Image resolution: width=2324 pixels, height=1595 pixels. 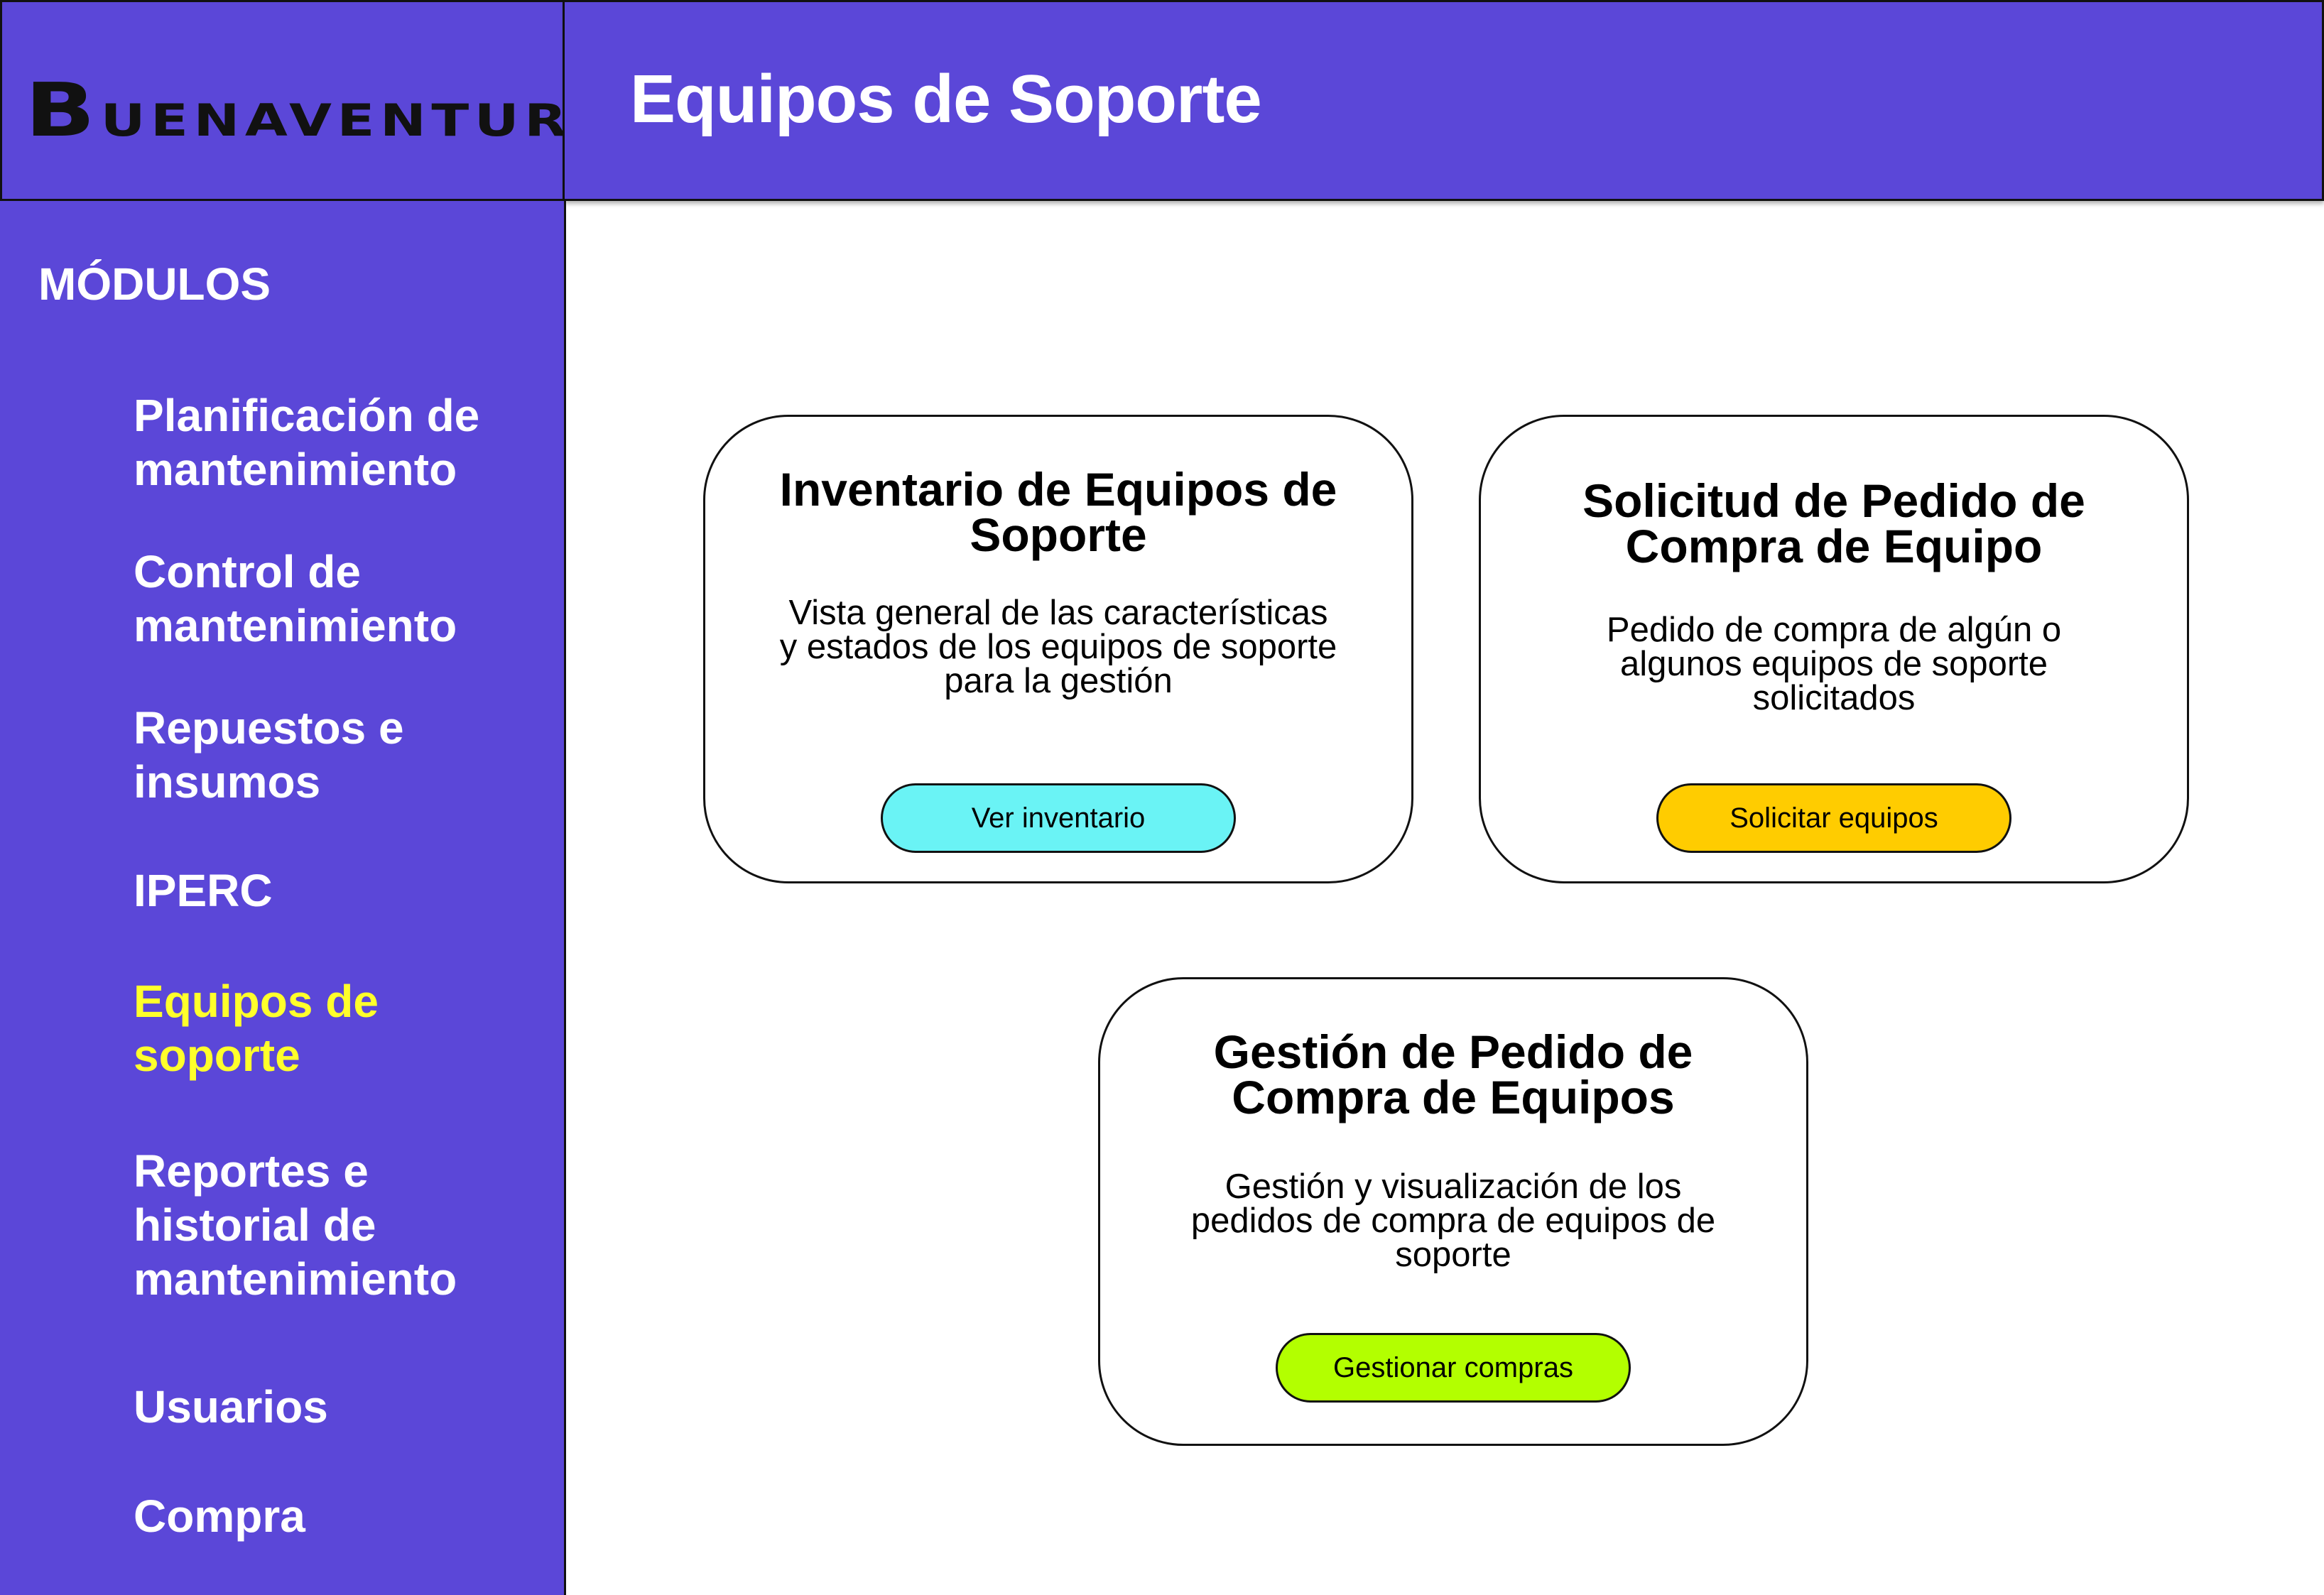 What do you see at coordinates (332, 442) in the screenshot?
I see `sidebar-item-planificacion: Planificación de mantenimiento` at bounding box center [332, 442].